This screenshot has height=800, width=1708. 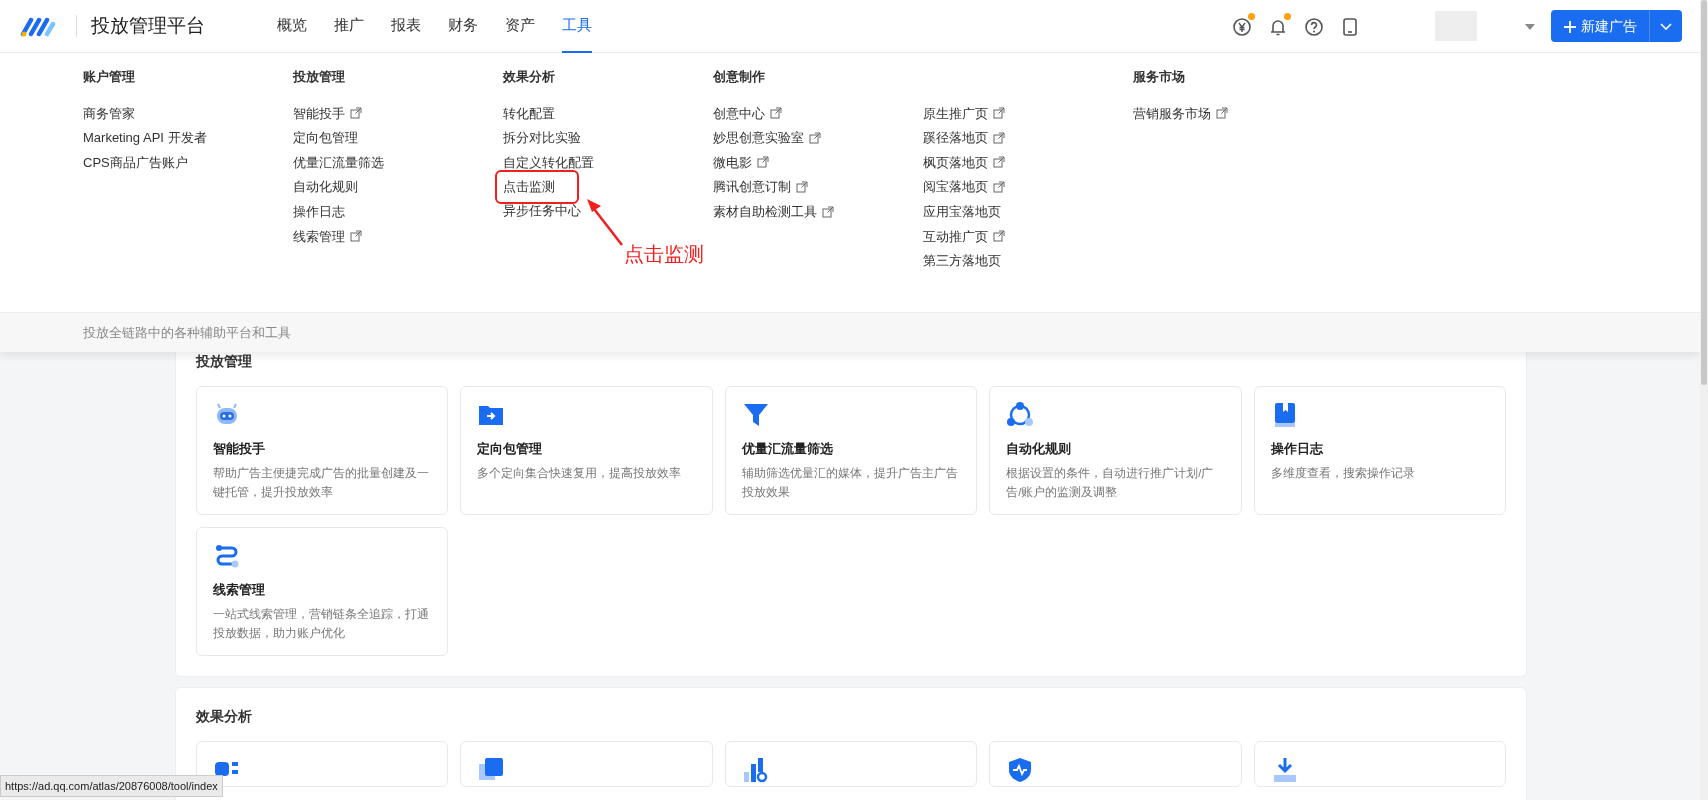 What do you see at coordinates (1600, 26) in the screenshot?
I see `new-ad-button: 新建广告` at bounding box center [1600, 26].